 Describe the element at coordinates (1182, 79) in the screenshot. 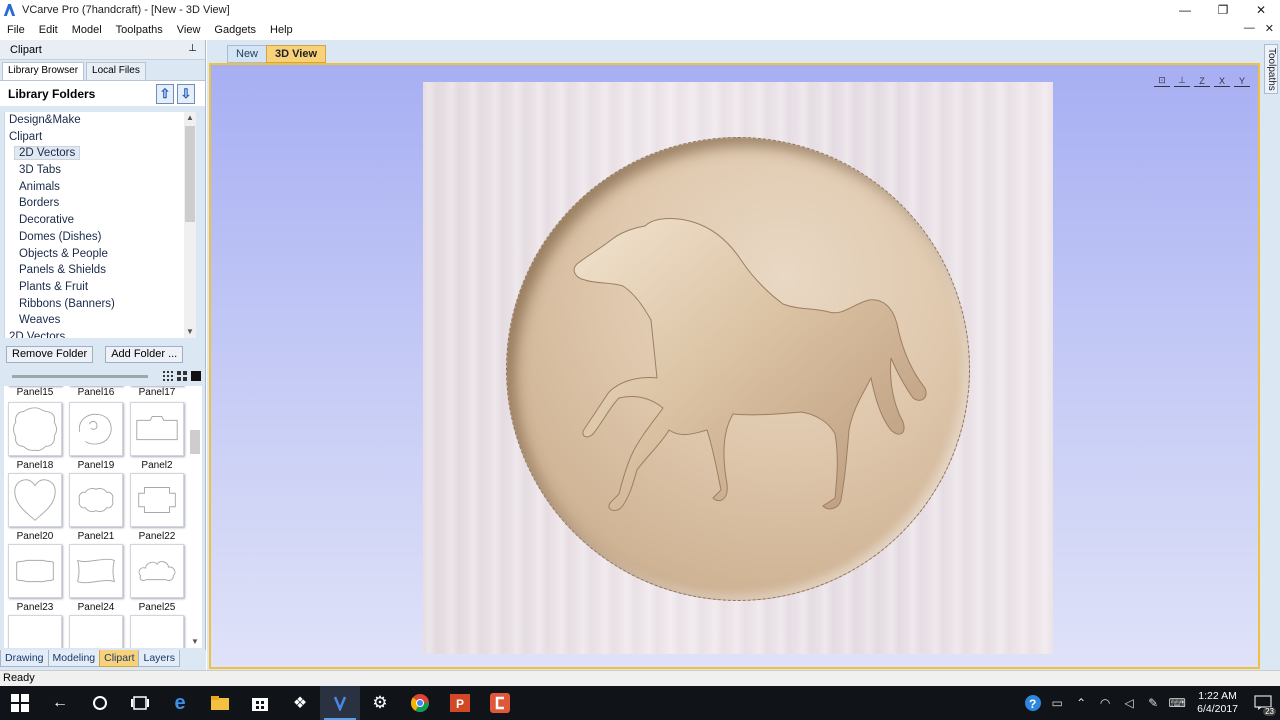

I see `iso-view-icon: ⊥` at that location.